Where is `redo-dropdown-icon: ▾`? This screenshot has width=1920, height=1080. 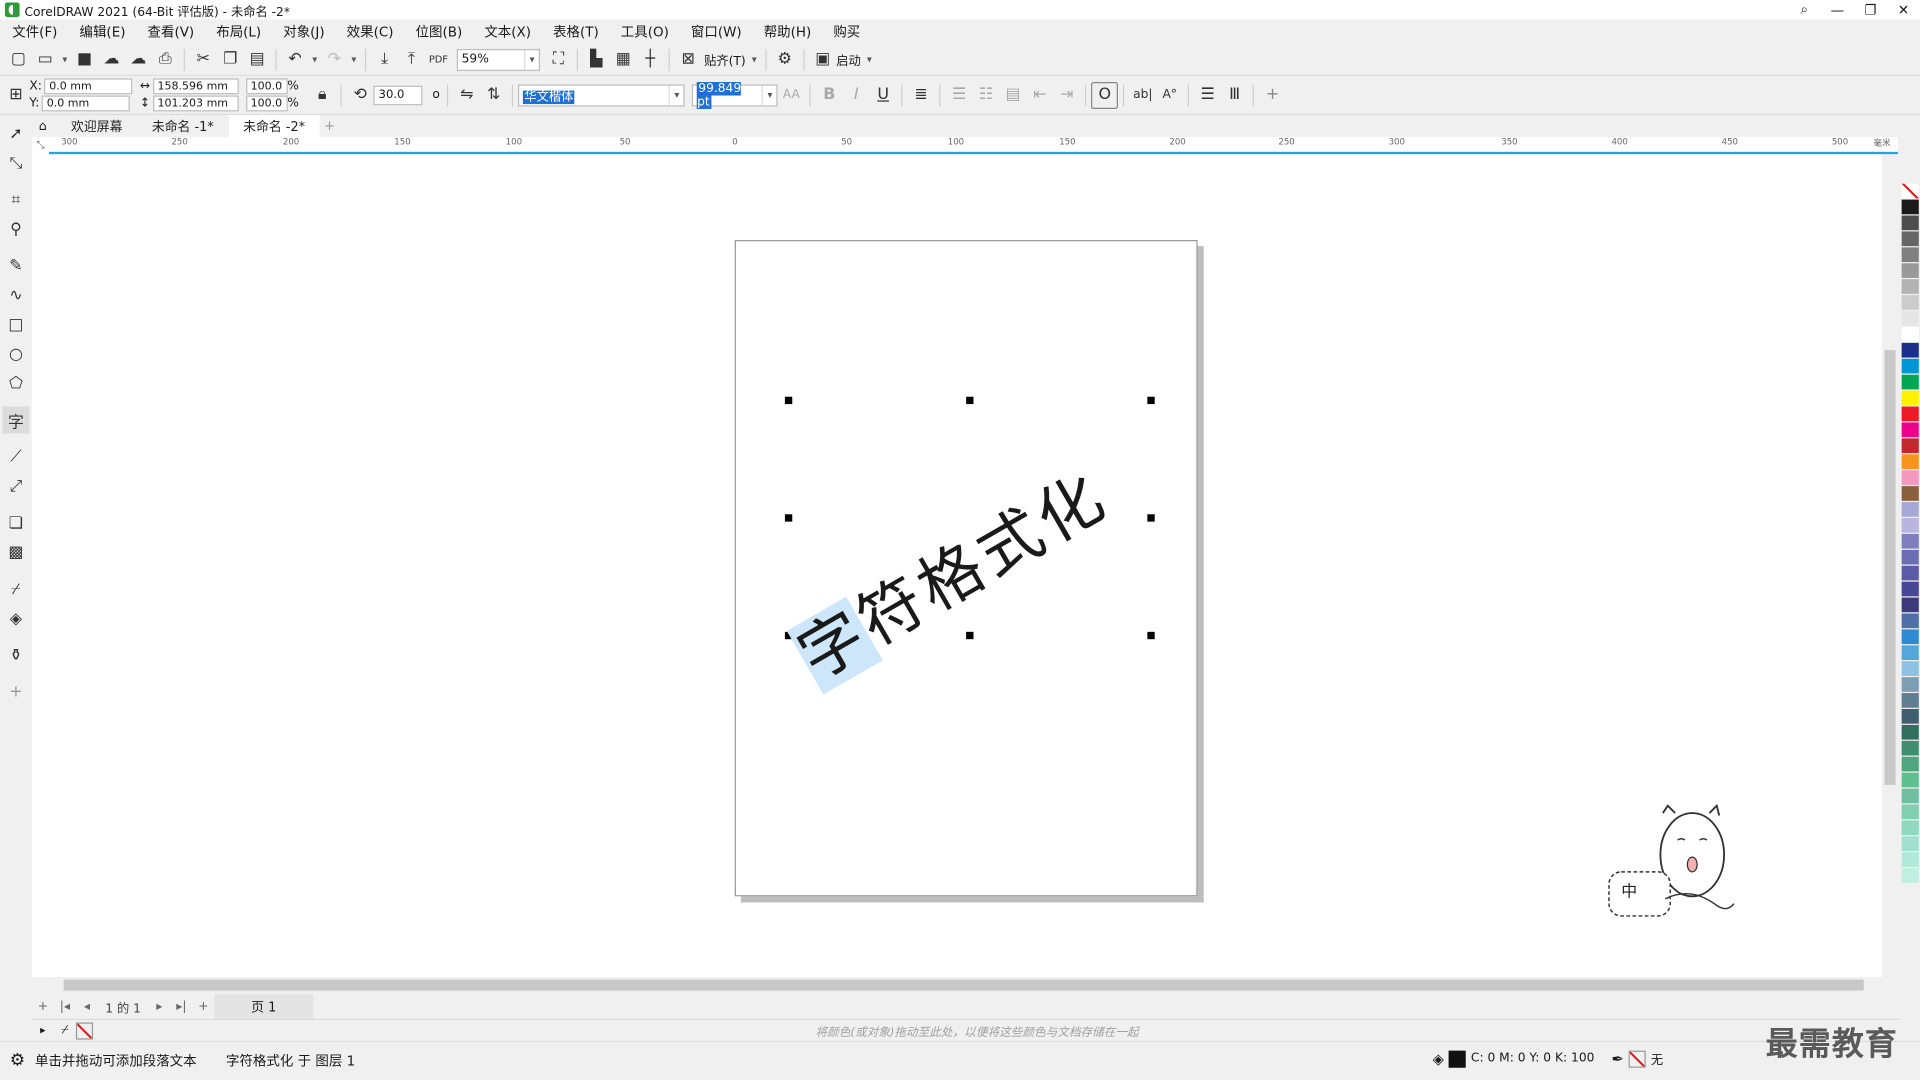 redo-dropdown-icon: ▾ is located at coordinates (354, 59).